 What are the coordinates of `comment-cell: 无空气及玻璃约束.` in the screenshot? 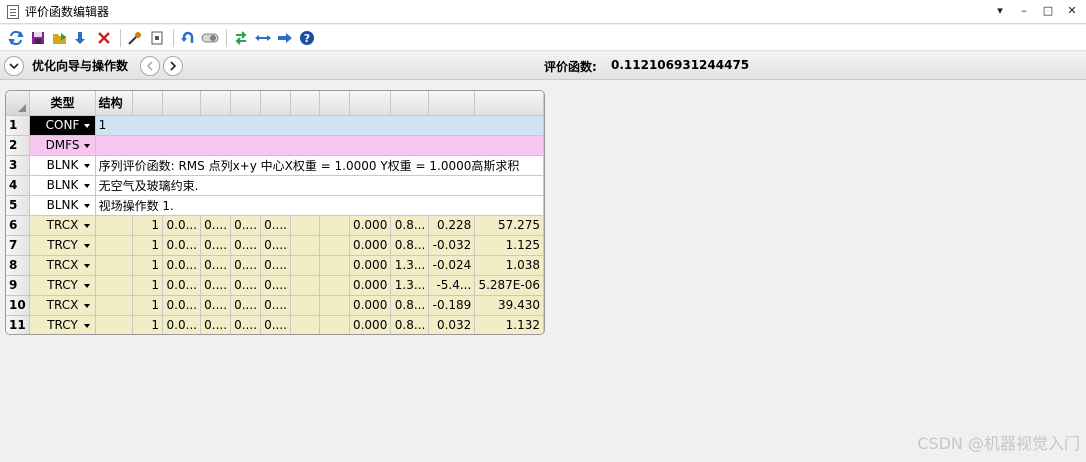 It's located at (319, 185).